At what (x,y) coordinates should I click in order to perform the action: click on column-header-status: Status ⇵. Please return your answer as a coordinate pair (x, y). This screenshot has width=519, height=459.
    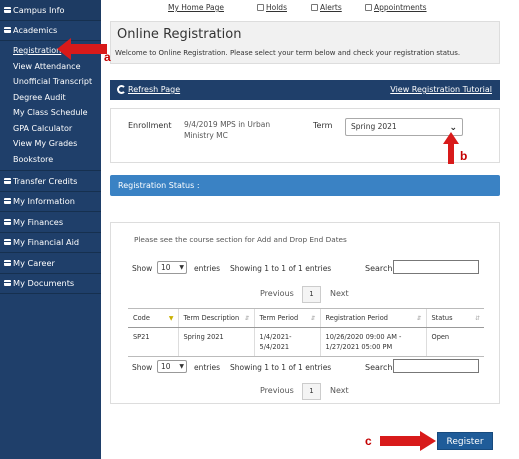
    Looking at the image, I should click on (454, 318).